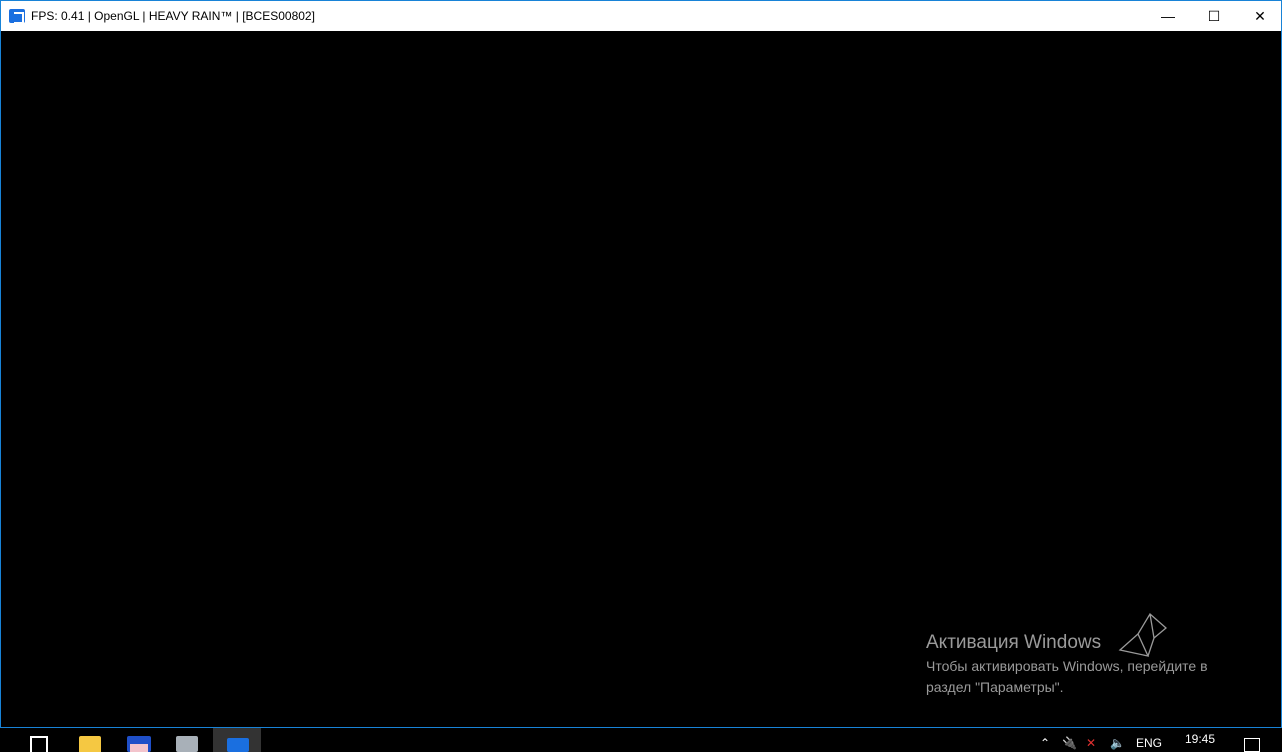 The image size is (1282, 752). I want to click on close-button: ✕, so click(1259, 16).